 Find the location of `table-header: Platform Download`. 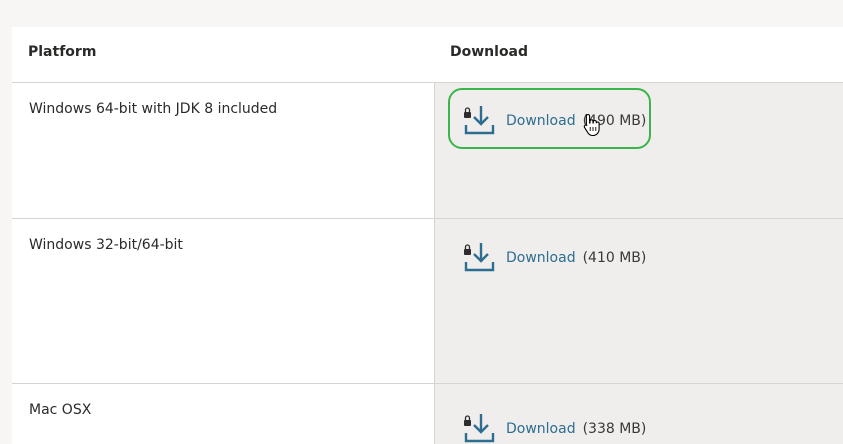

table-header: Platform Download is located at coordinates (427, 55).